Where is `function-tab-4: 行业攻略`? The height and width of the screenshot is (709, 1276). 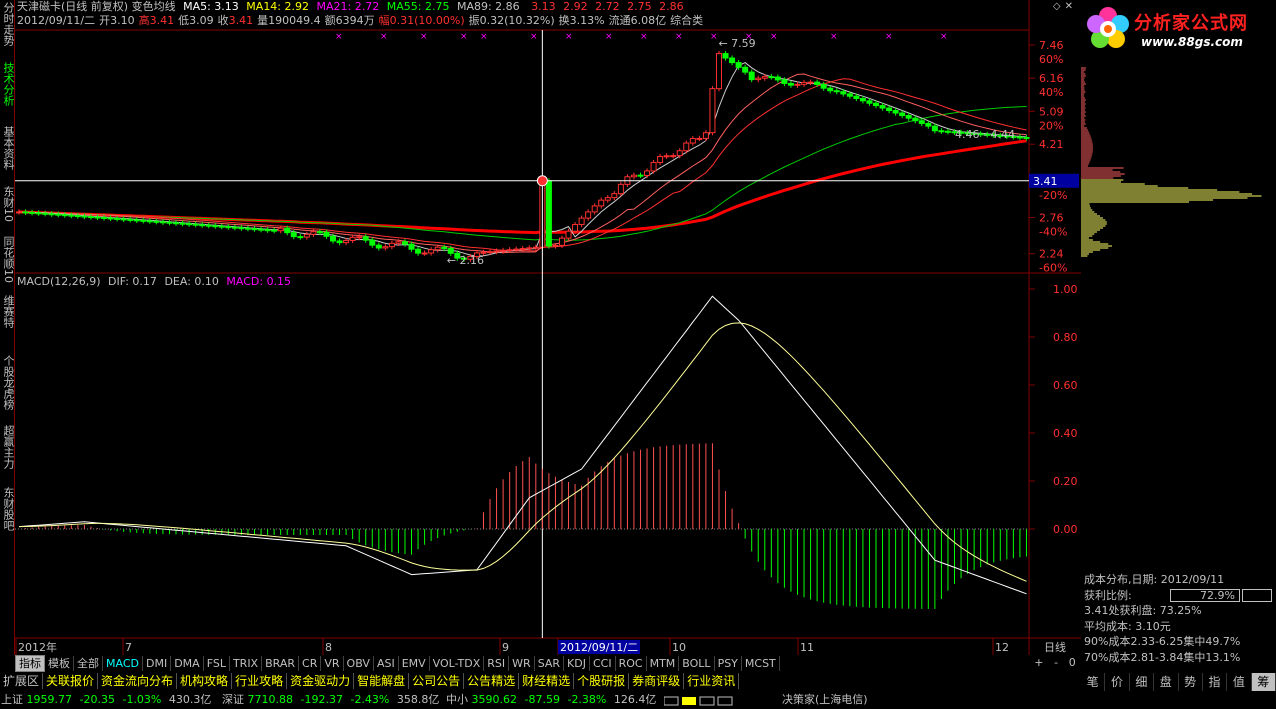
function-tab-4: 行业攻略 is located at coordinates (259, 681).